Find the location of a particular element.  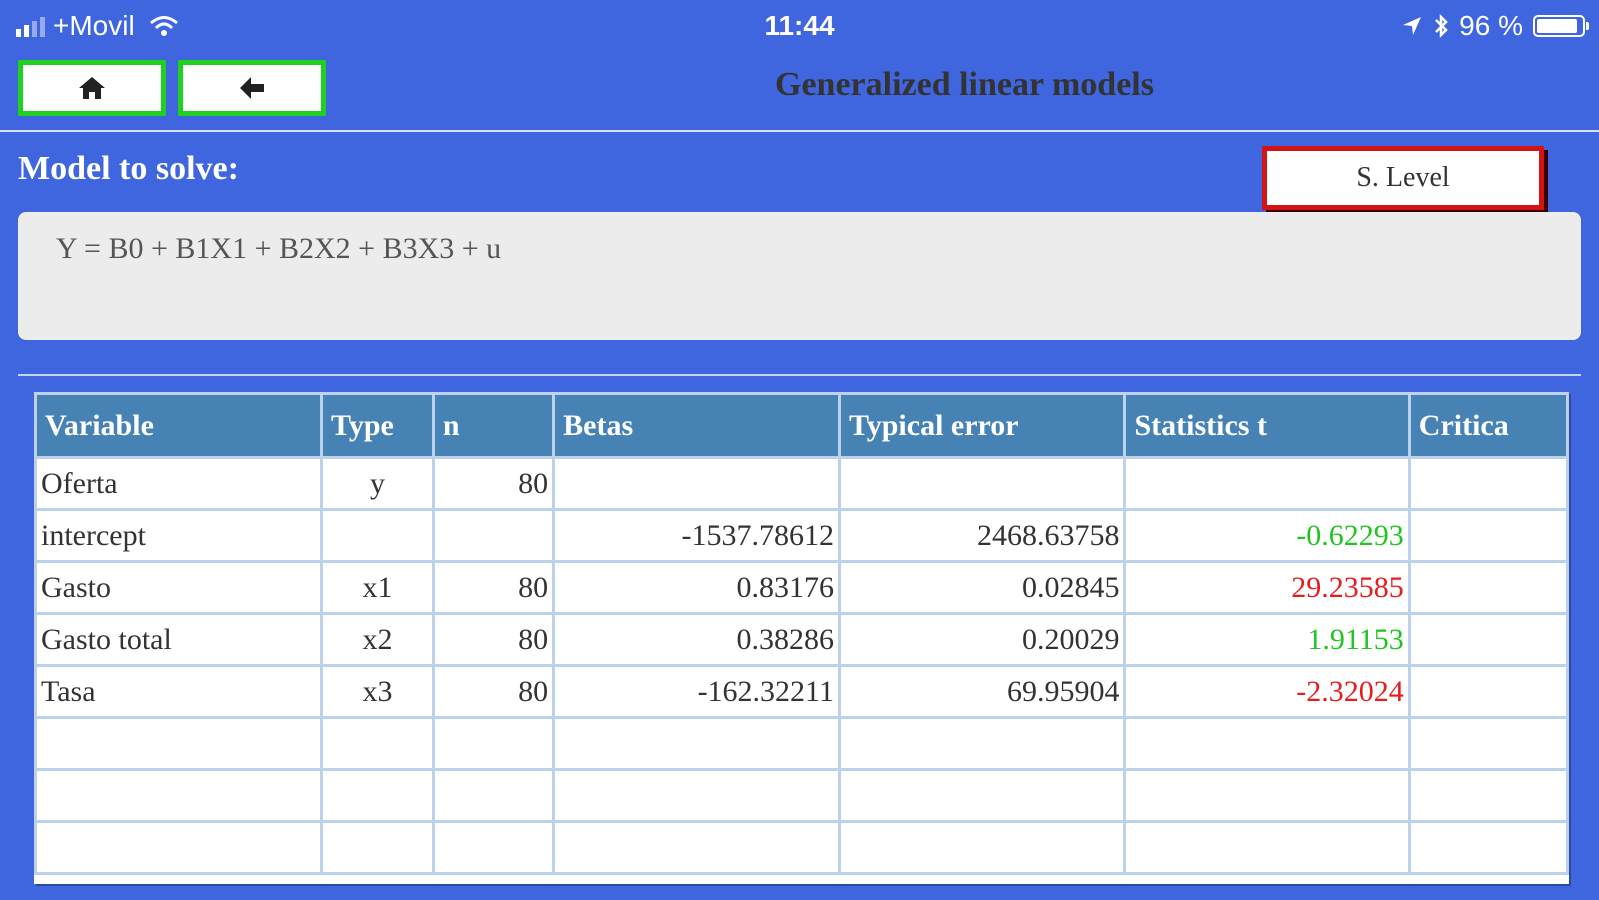

header-typical-error: Typical error is located at coordinates (982, 425).